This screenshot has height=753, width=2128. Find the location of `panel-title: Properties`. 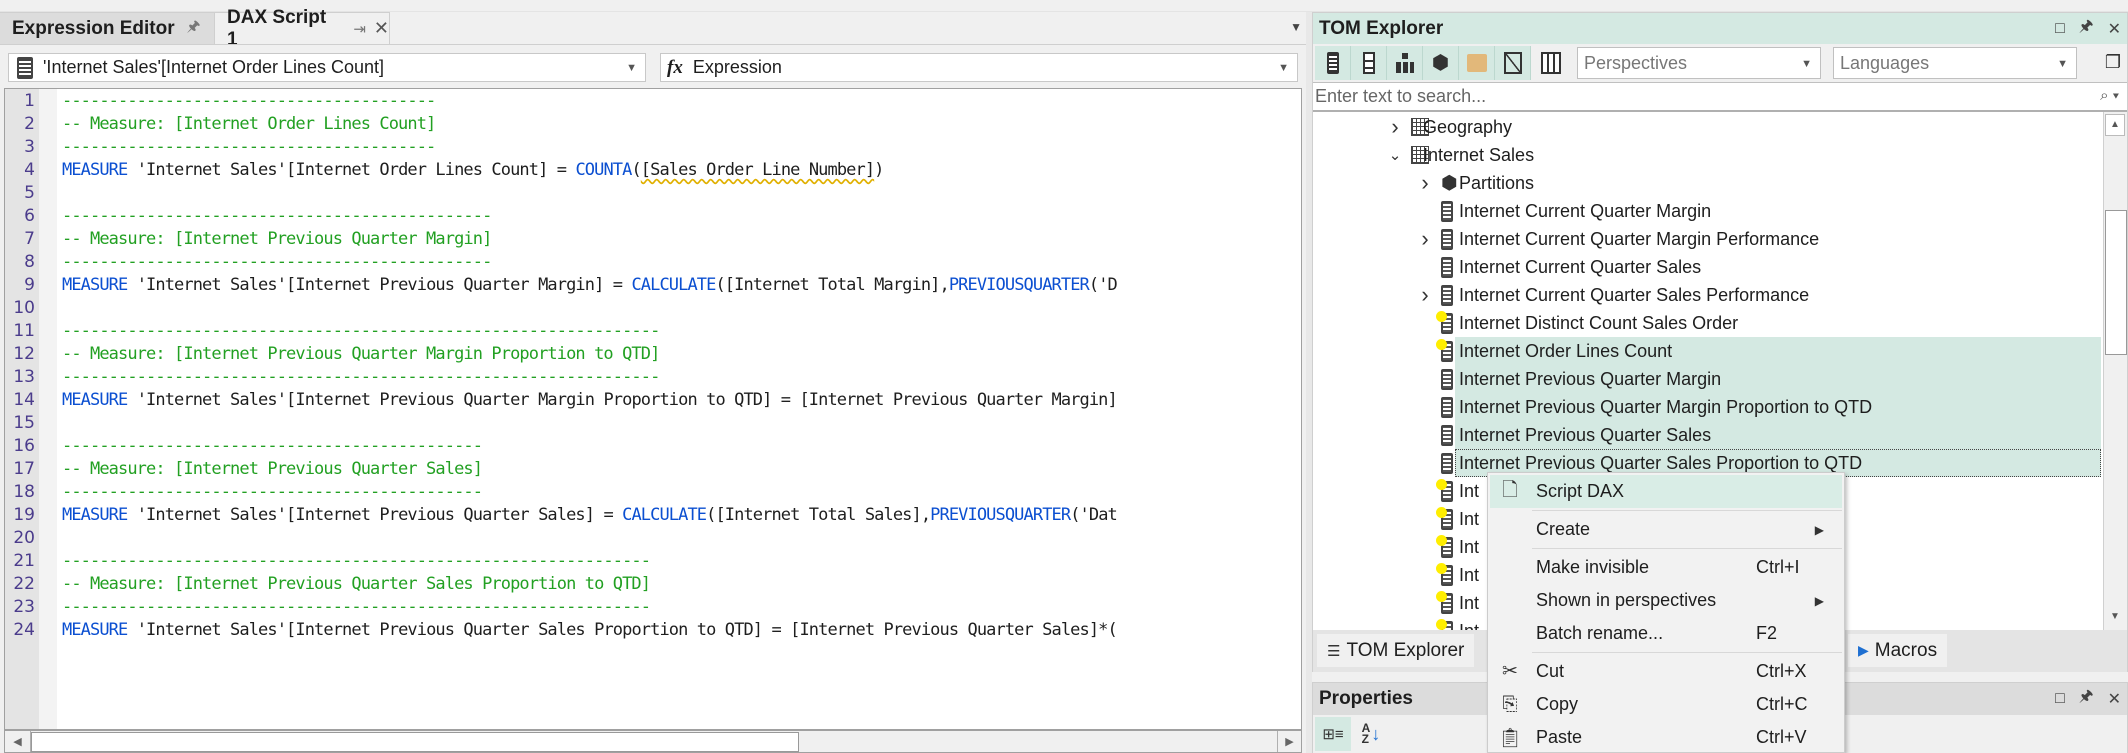

panel-title: Properties is located at coordinates (1366, 698).